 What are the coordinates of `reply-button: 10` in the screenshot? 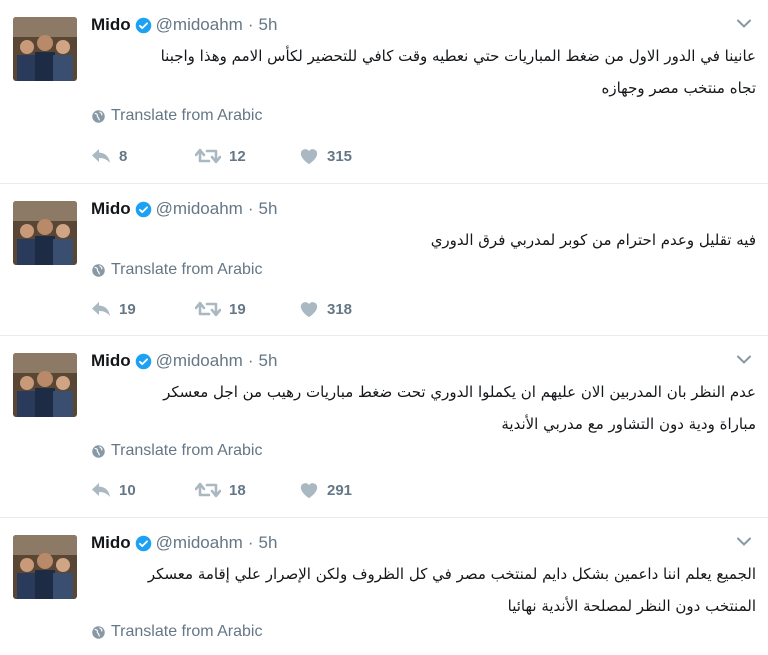 It's located at (143, 490).